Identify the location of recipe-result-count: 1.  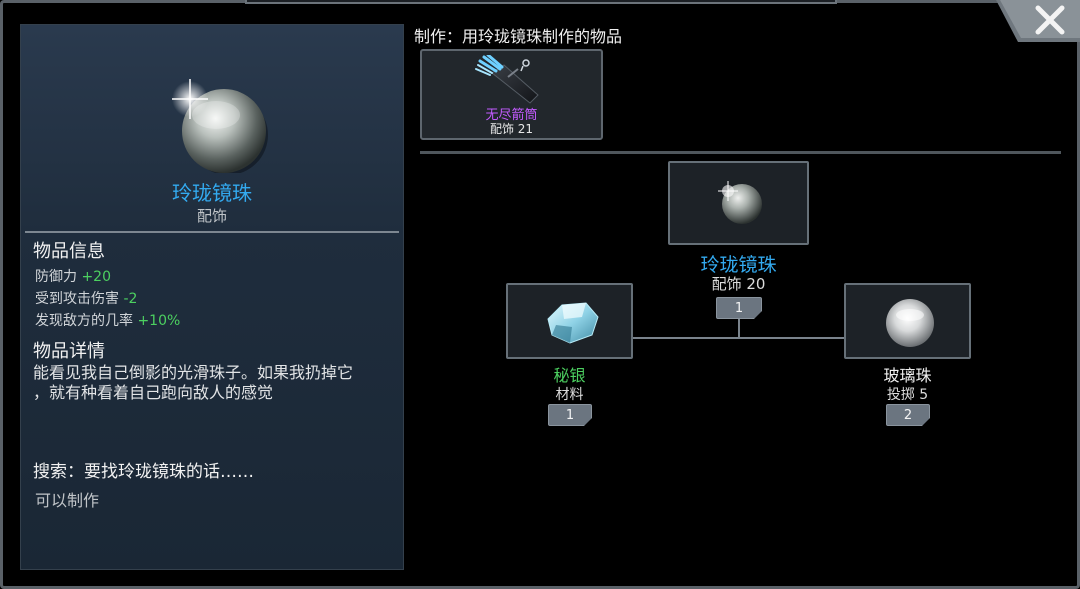
(739, 308).